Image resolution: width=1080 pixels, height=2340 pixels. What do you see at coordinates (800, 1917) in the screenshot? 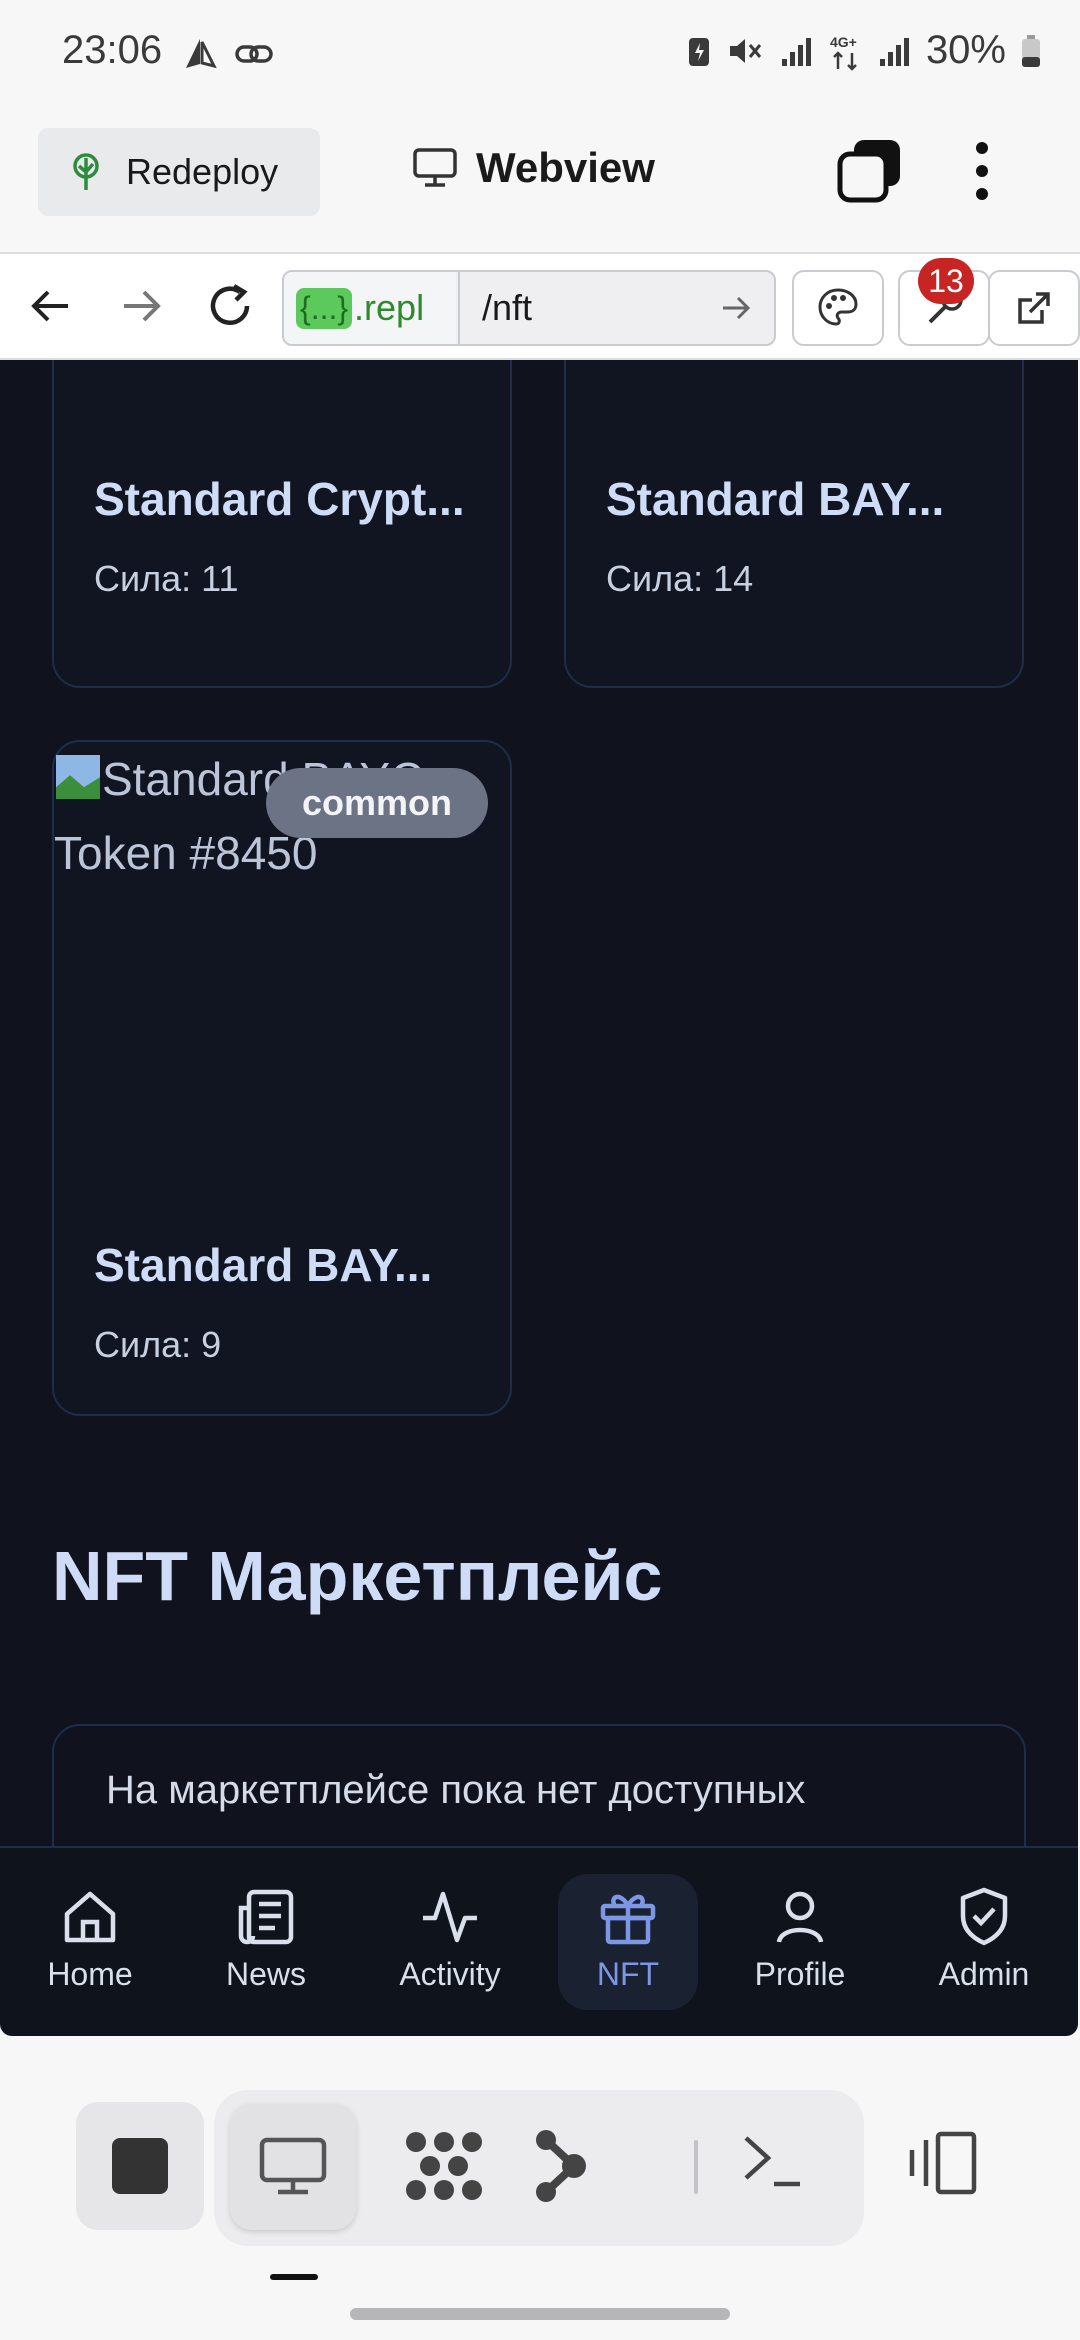
I see `user-icon` at bounding box center [800, 1917].